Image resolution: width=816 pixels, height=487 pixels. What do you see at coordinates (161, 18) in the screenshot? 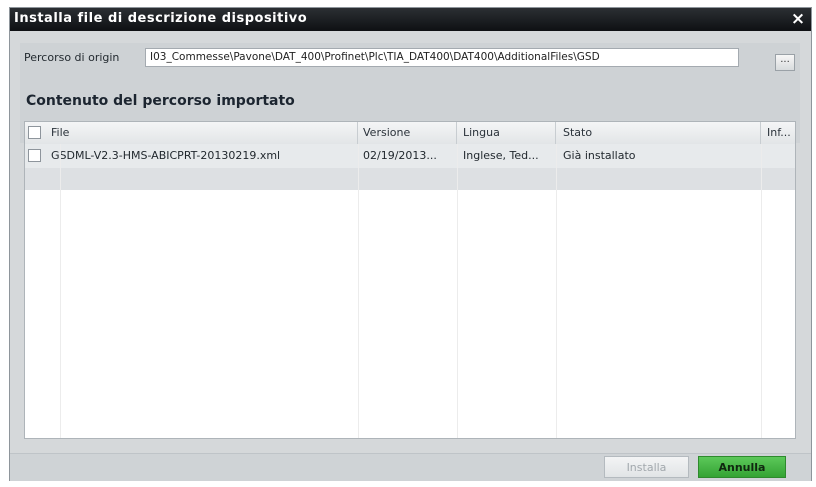
I see `dialog-title: Installa file di descrizione dispositivo` at bounding box center [161, 18].